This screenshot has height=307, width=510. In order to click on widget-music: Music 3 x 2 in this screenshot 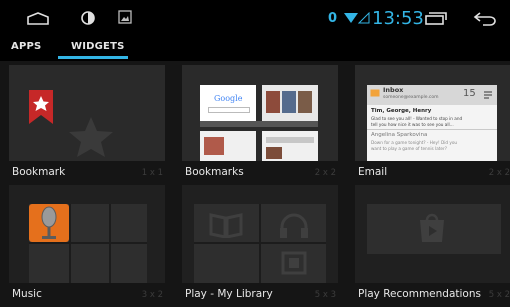, I will do `click(87, 246)`.